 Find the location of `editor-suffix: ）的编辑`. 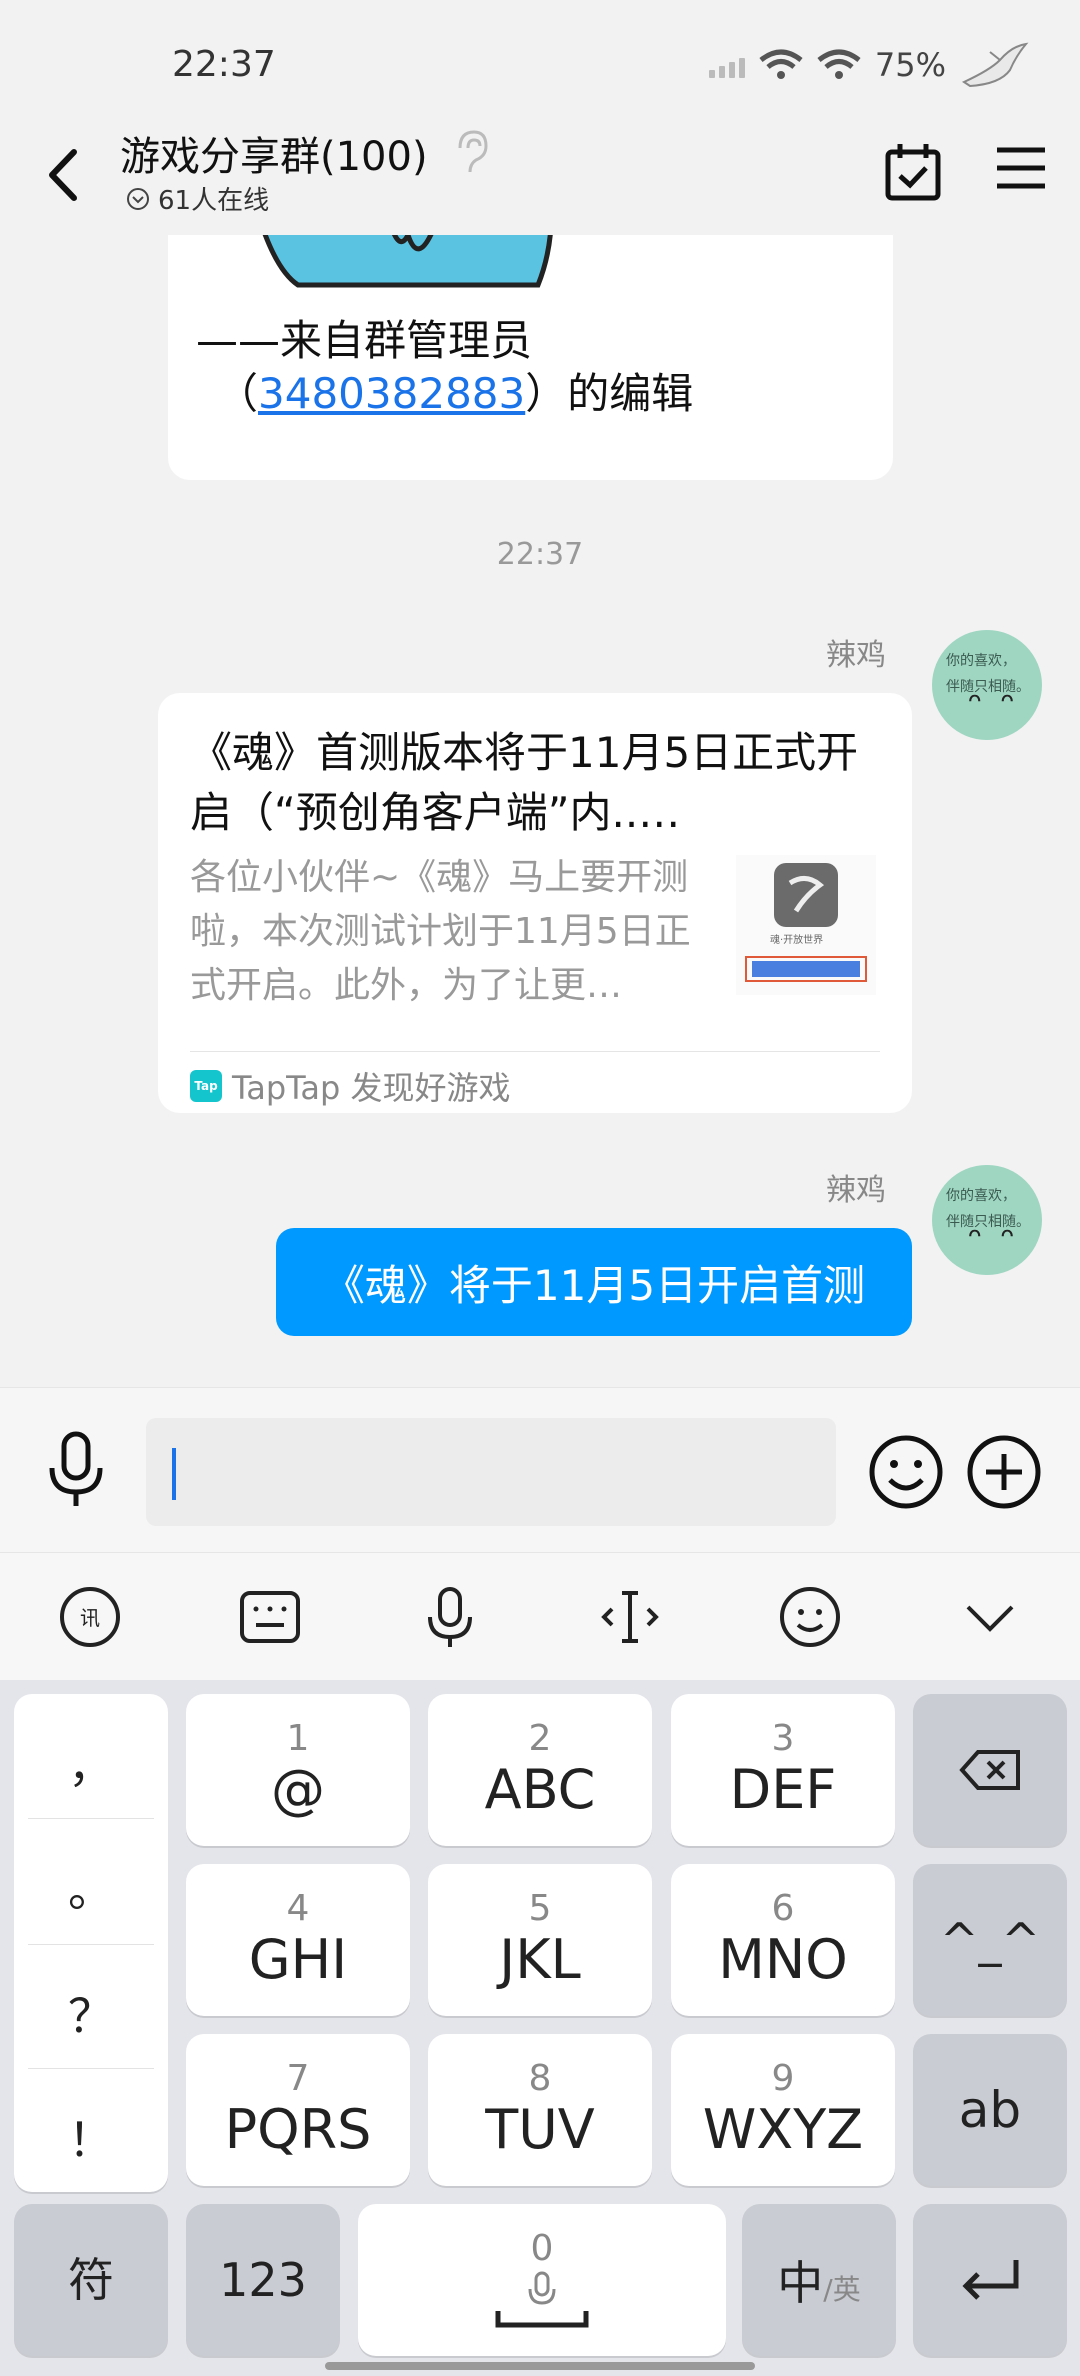

editor-suffix: ）的编辑 is located at coordinates (609, 393).